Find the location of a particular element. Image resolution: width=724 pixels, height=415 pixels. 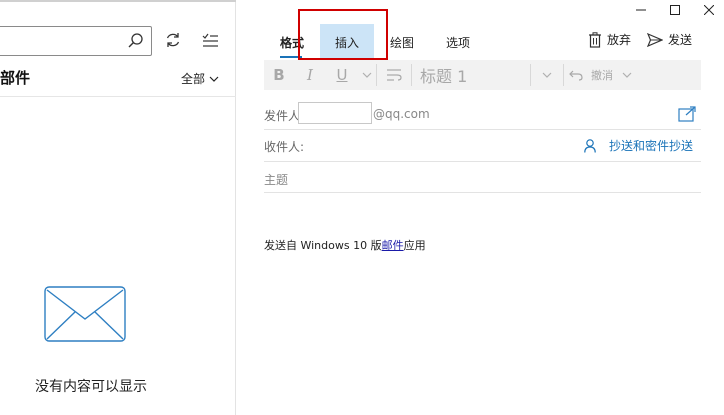

send-label: 发送 is located at coordinates (680, 40).